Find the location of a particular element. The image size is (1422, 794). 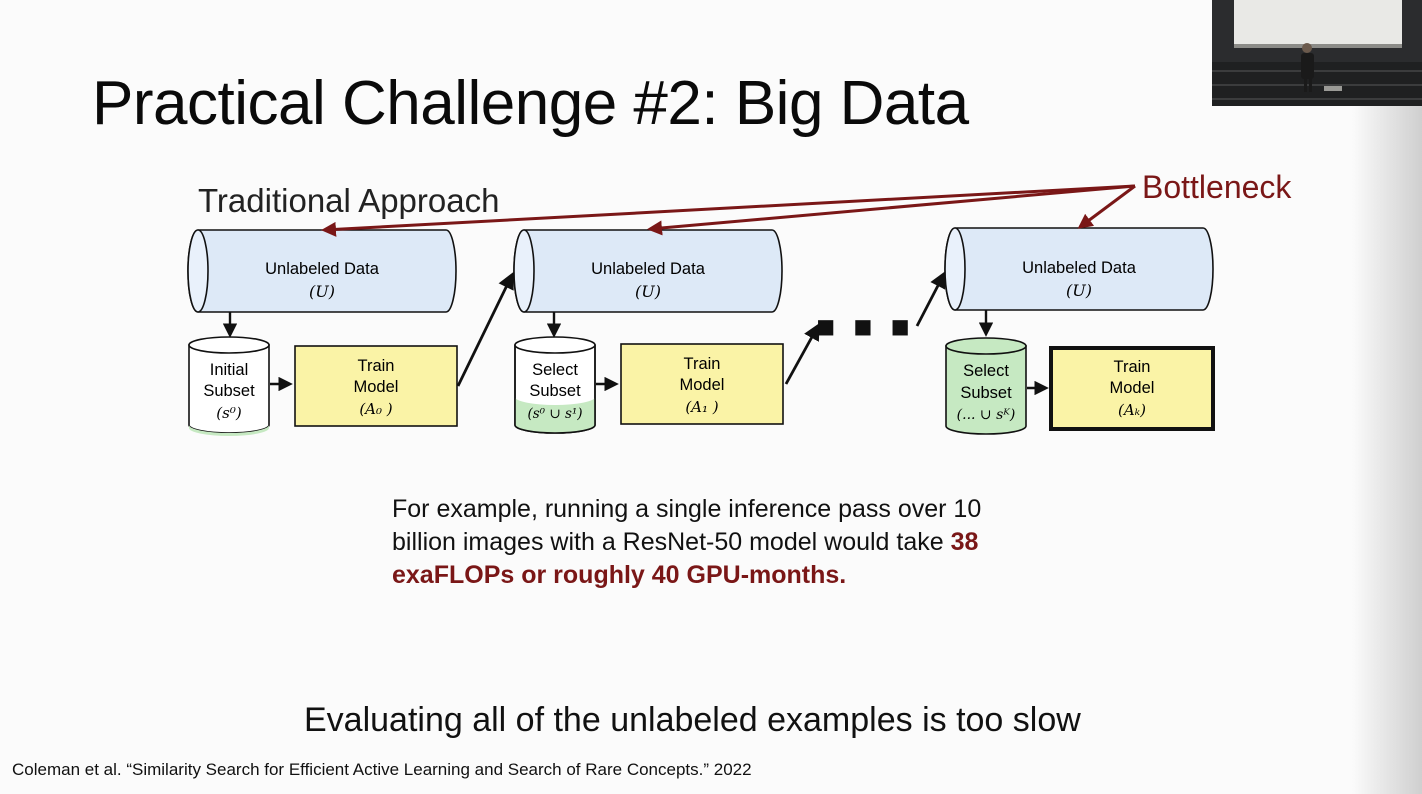

subset-line: (s⁰) is located at coordinates (229, 413).